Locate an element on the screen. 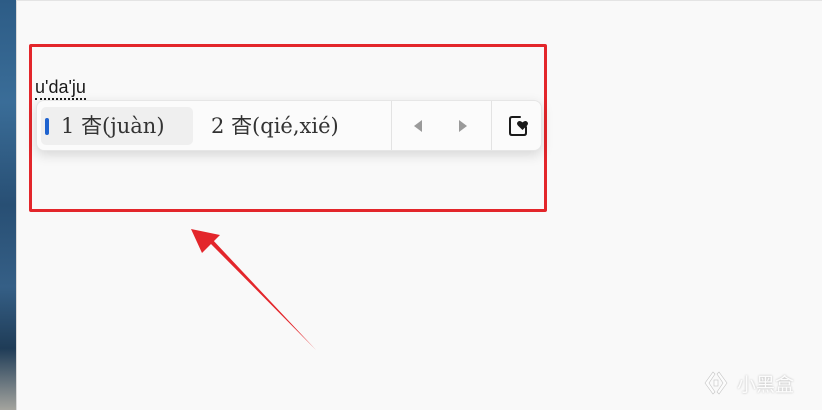  watermark: 小黑盒 is located at coordinates (747, 383).